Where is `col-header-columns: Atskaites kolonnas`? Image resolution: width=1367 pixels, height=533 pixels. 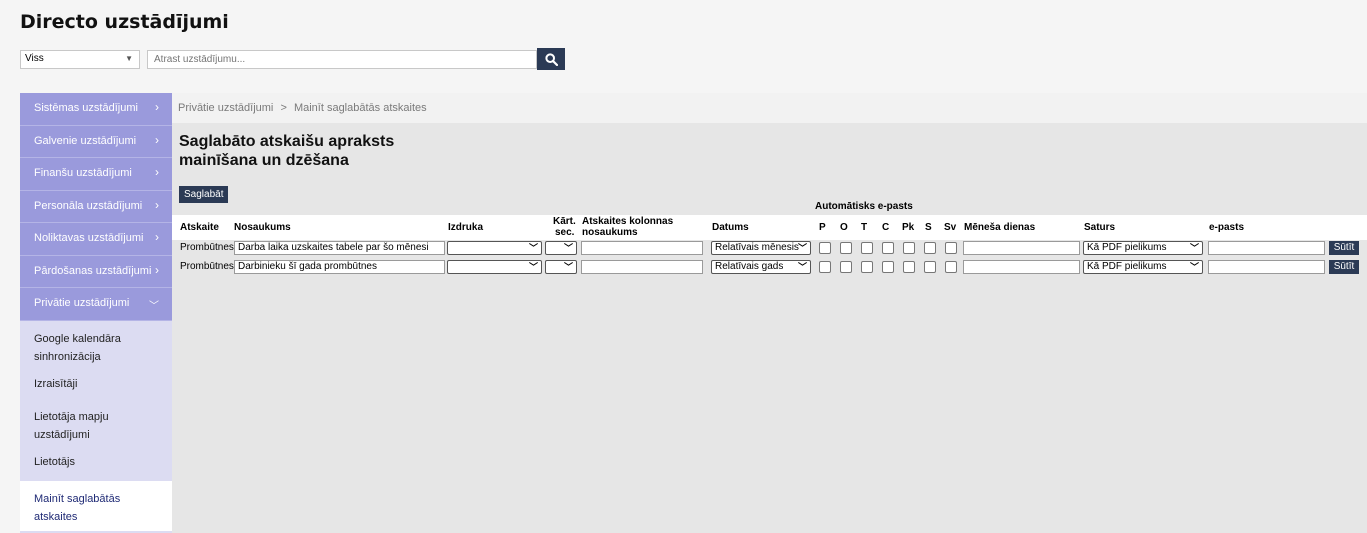
col-header-columns: Atskaites kolonnas is located at coordinates (628, 221).